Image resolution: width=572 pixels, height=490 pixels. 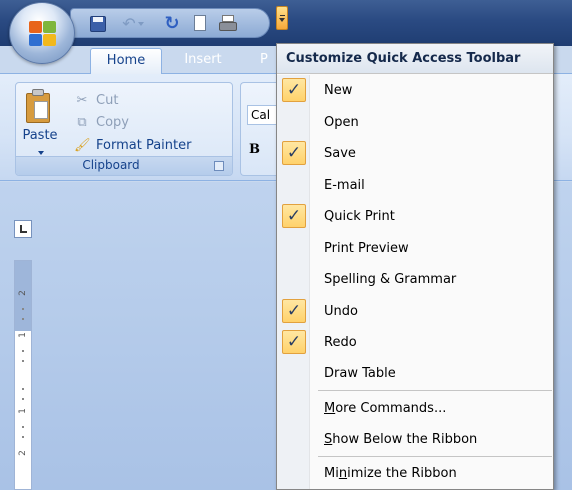 I want to click on paste-dropdown-icon, so click(x=41, y=153).